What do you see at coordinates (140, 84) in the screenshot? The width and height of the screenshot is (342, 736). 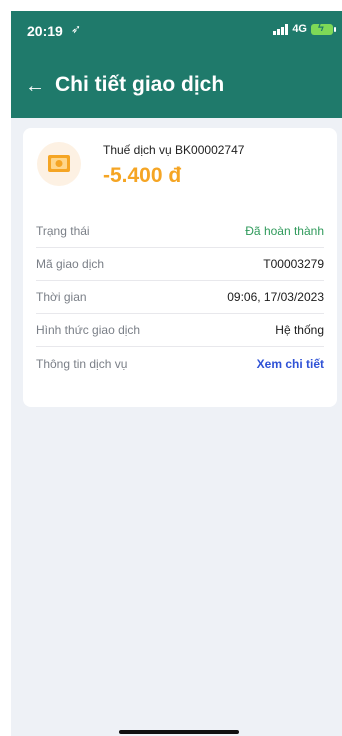 I see `page-title: Chi tiết giao dịch` at bounding box center [140, 84].